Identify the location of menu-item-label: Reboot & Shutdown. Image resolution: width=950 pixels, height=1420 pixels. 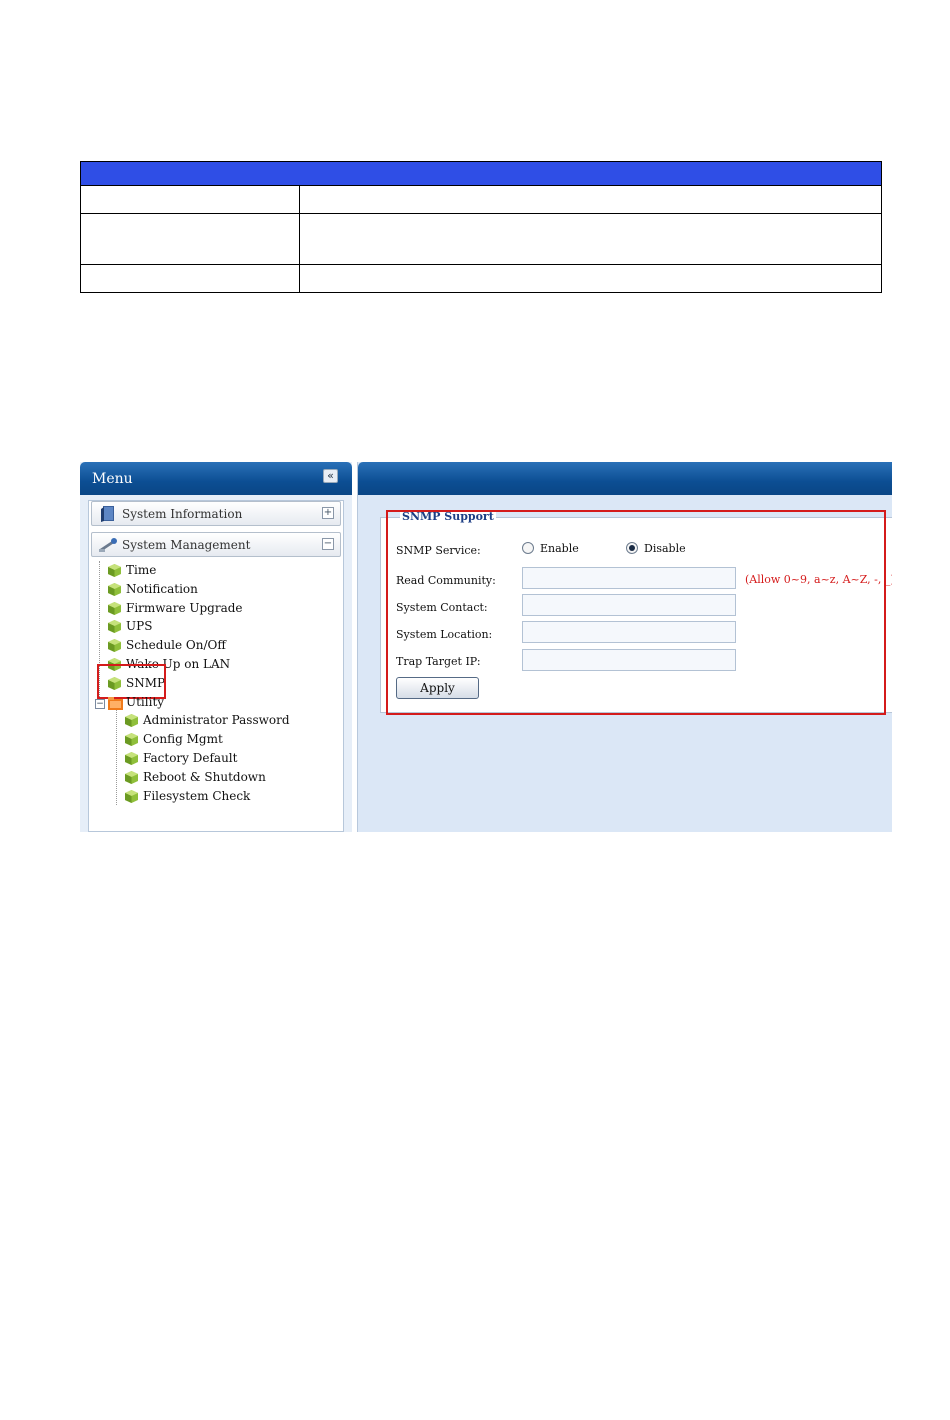
(204, 777).